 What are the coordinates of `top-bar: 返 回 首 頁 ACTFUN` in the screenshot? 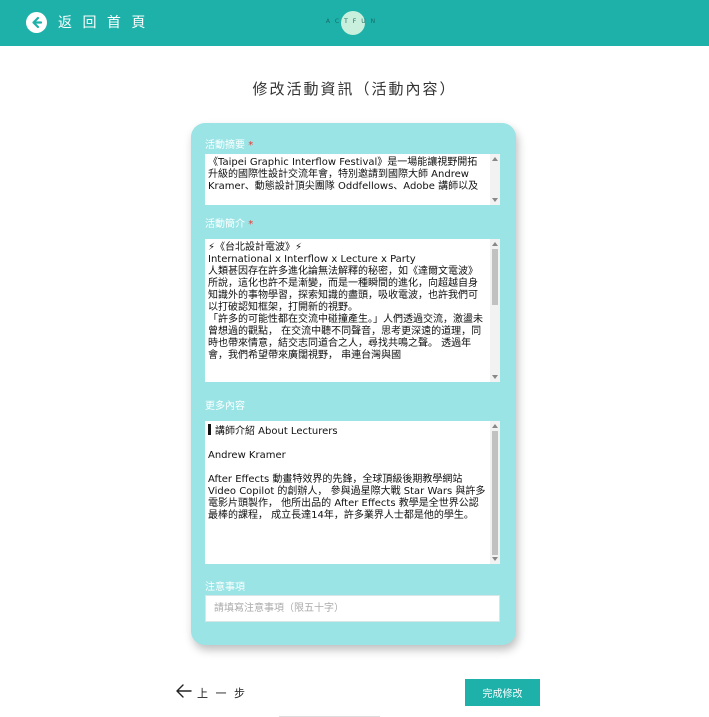 It's located at (354, 23).